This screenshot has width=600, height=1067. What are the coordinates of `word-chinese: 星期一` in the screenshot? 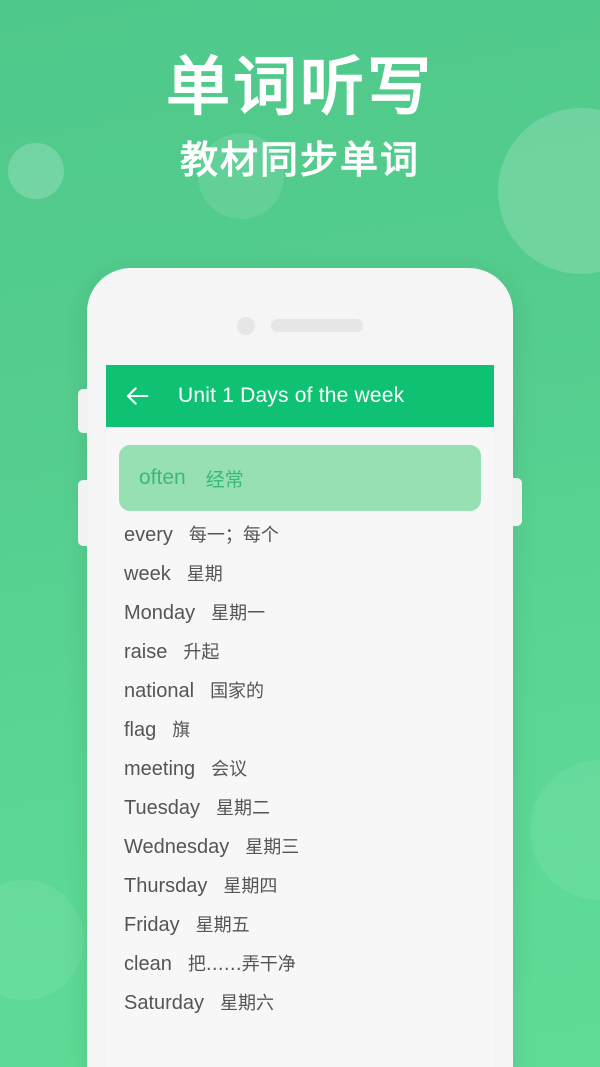 It's located at (238, 613).